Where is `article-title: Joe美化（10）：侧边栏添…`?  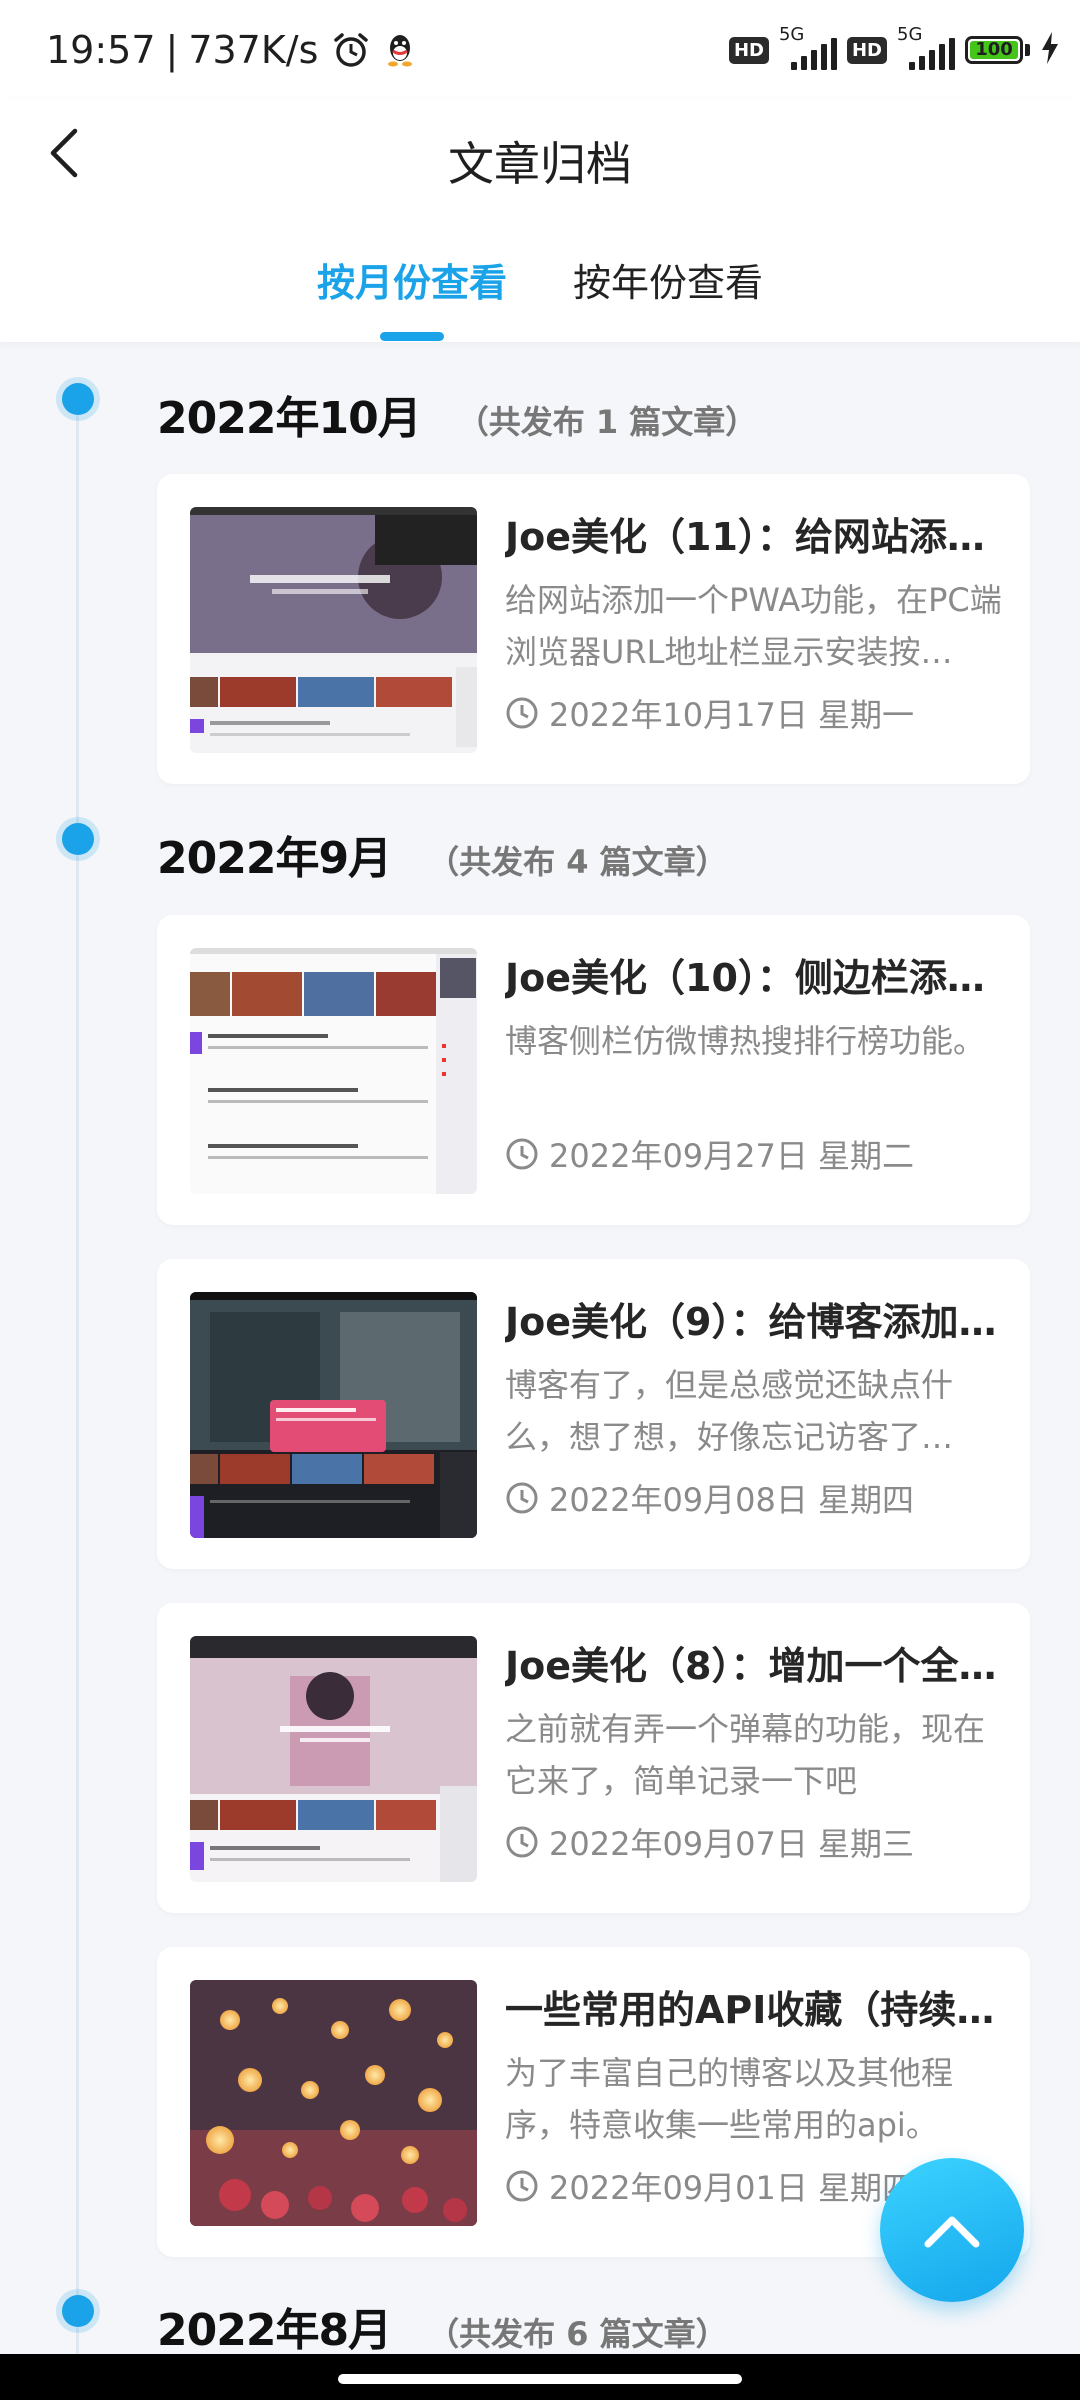
article-title: Joe美化（10）：侧边栏添… is located at coordinates (745, 978).